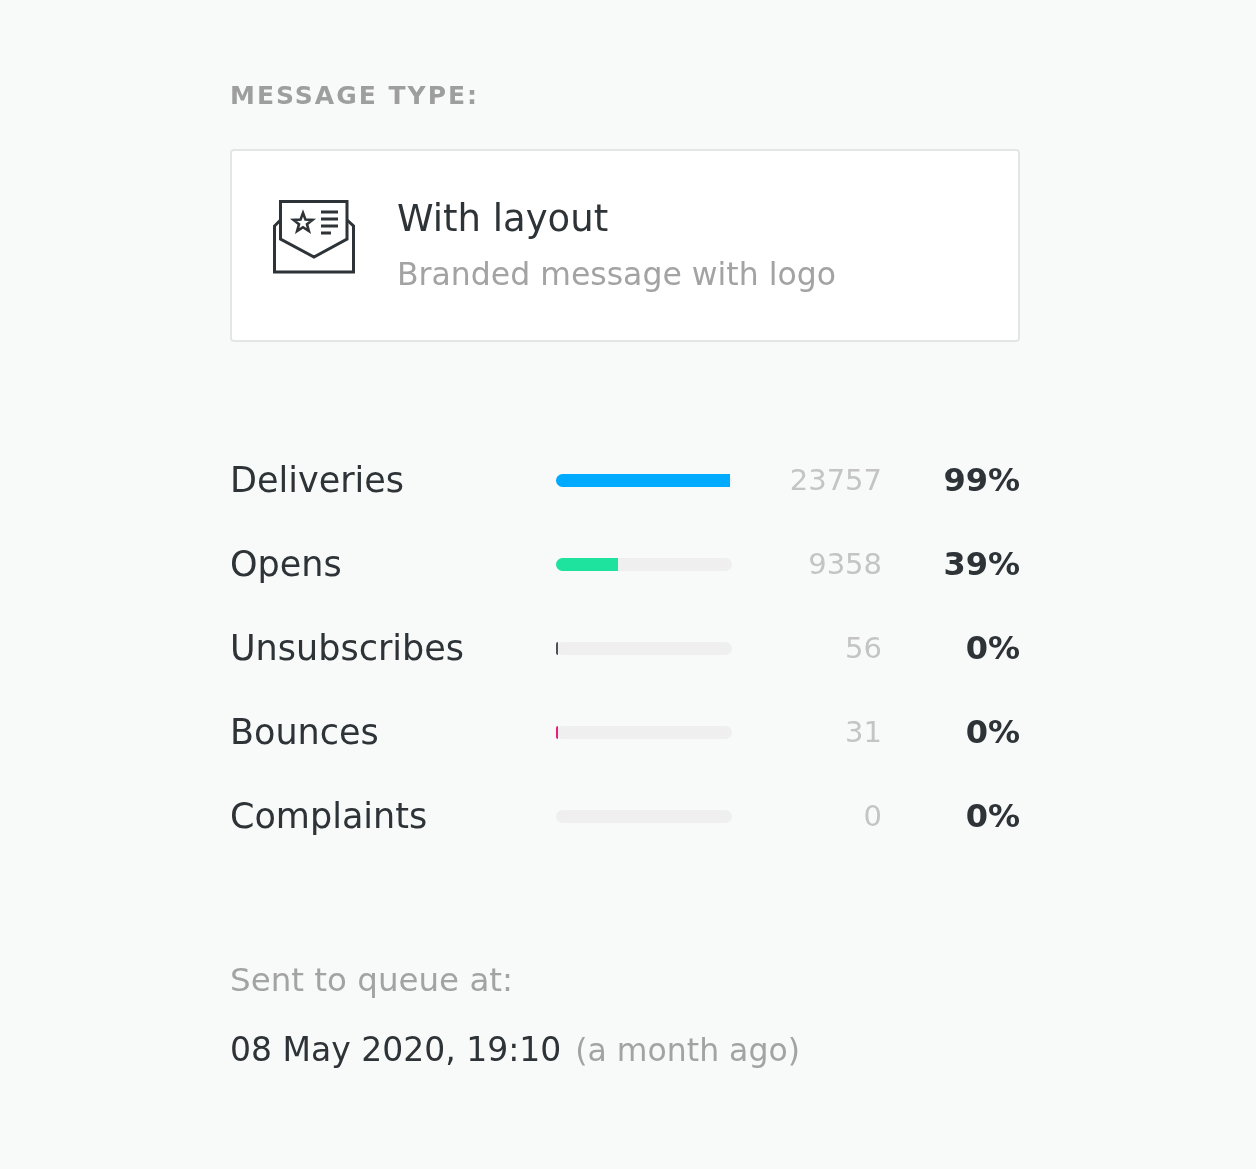  Describe the element at coordinates (981, 480) in the screenshot. I see `stat-percent: 99%` at that location.